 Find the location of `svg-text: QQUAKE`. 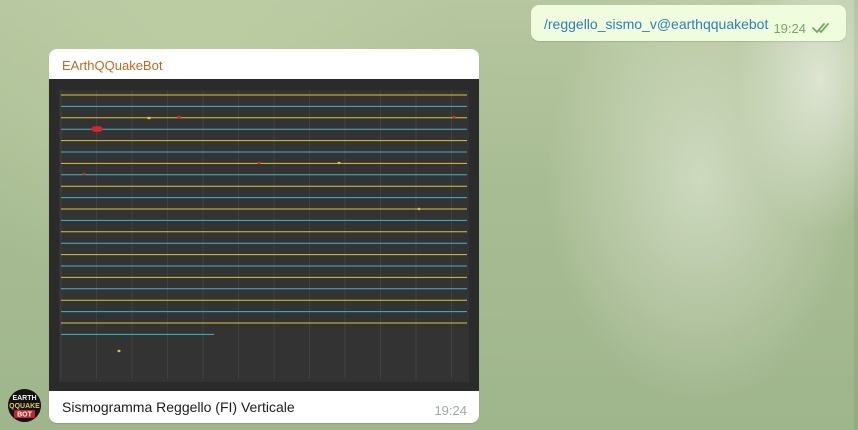

svg-text: QQUAKE is located at coordinates (24, 406).